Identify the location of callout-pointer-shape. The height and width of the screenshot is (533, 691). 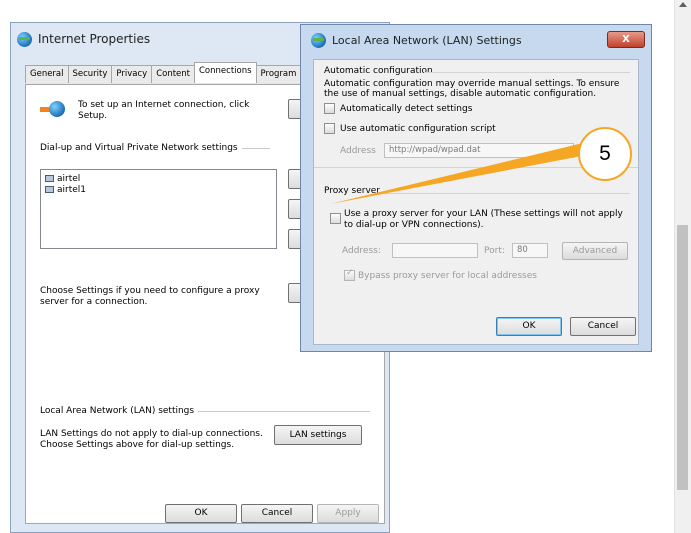
(461, 173).